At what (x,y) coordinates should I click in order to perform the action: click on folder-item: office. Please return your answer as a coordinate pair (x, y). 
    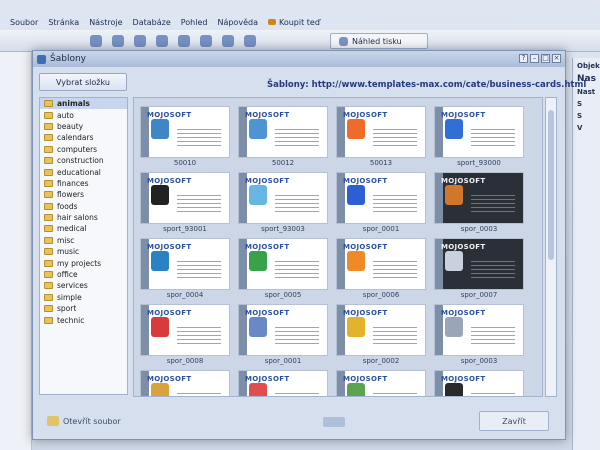
    Looking at the image, I should click on (83, 274).